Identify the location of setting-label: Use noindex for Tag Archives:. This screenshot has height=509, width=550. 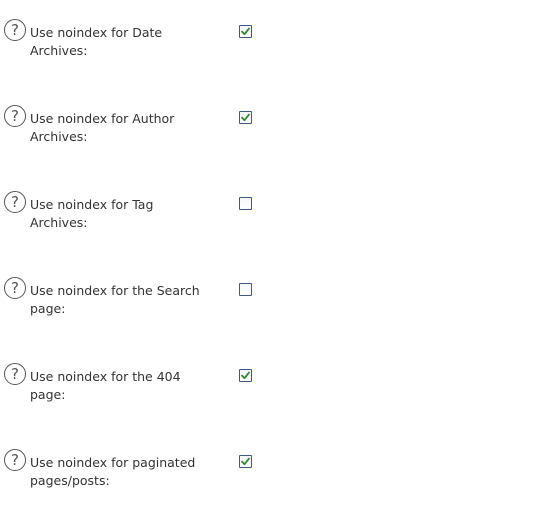
(92, 213).